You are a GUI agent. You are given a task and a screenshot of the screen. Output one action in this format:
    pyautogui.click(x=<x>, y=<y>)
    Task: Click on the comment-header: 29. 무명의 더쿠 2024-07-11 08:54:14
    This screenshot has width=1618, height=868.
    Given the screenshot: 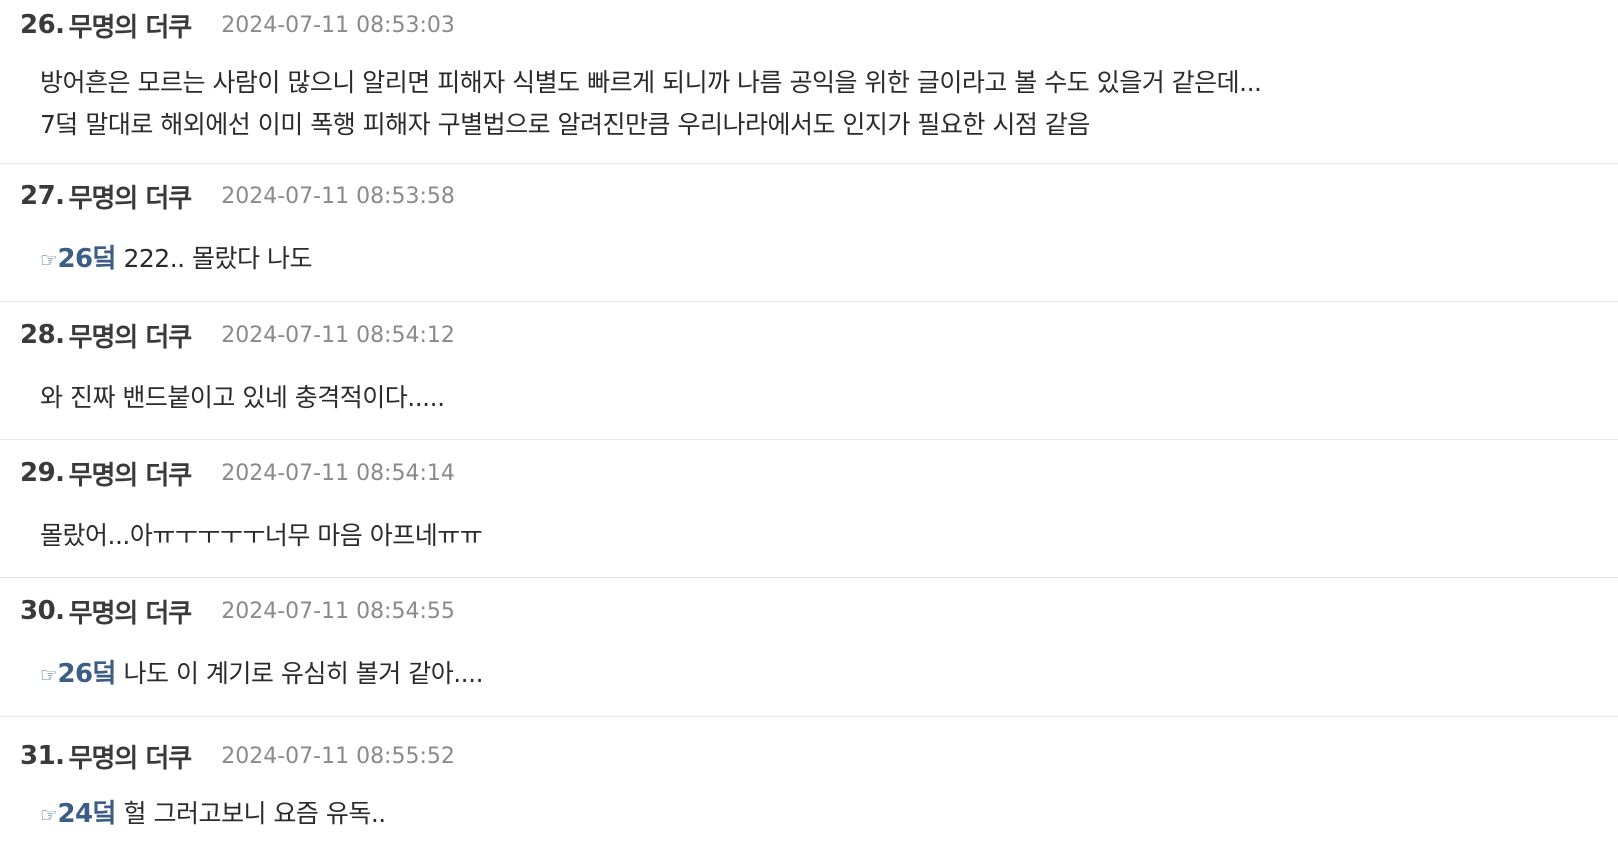 What is the action you would take?
    pyautogui.click(x=237, y=473)
    